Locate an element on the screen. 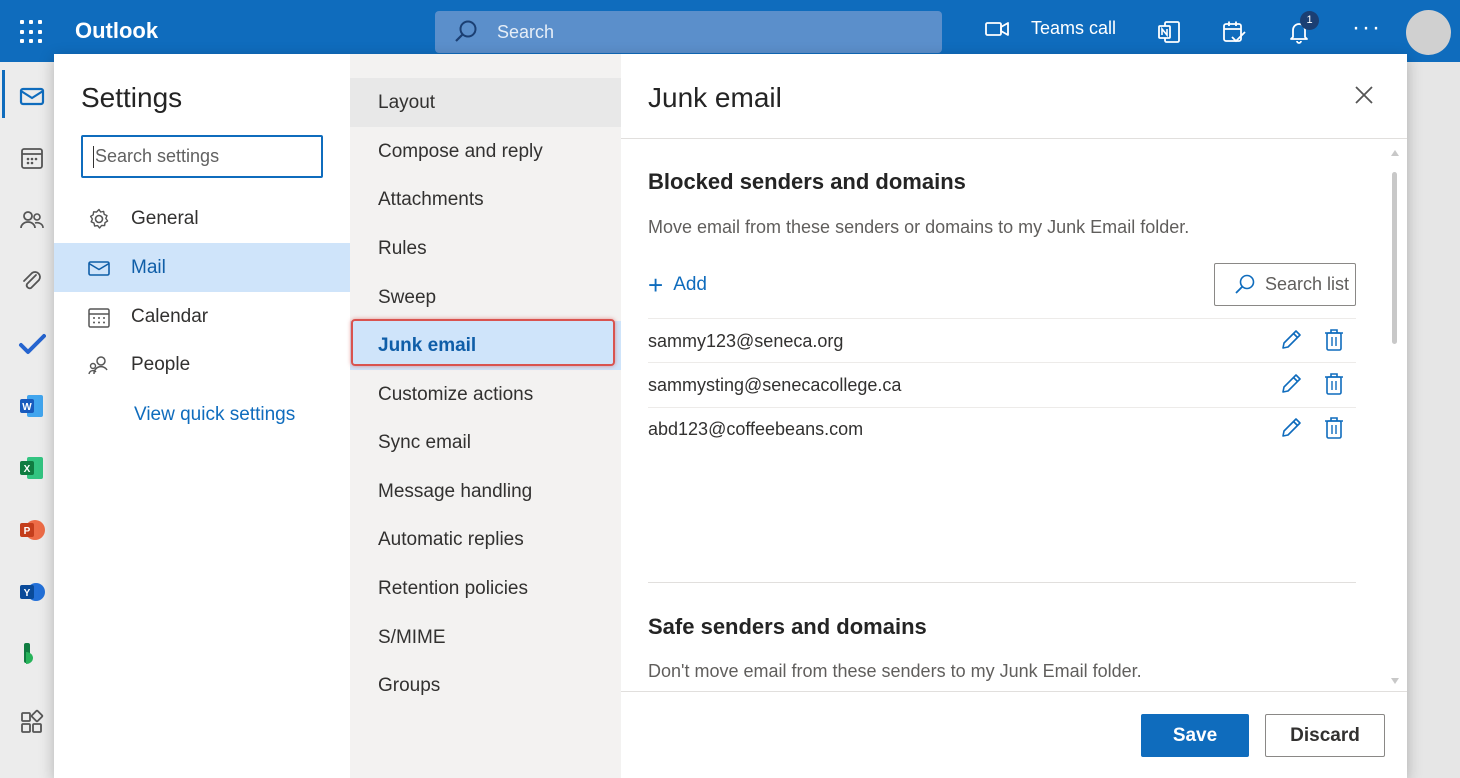  submenu-item-customize-actions: Customize actions is located at coordinates (485, 394).